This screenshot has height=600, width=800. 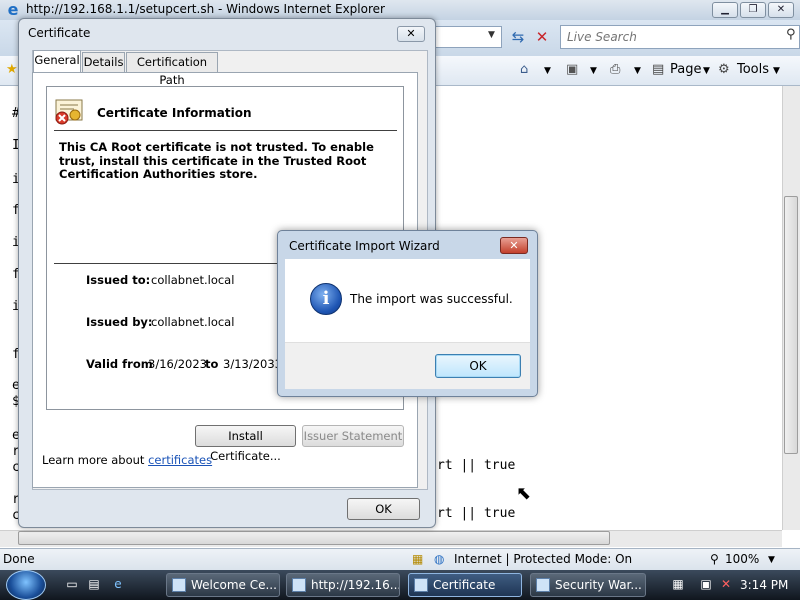 I want to click on home-dropdown-icon: ▼, so click(x=547, y=75).